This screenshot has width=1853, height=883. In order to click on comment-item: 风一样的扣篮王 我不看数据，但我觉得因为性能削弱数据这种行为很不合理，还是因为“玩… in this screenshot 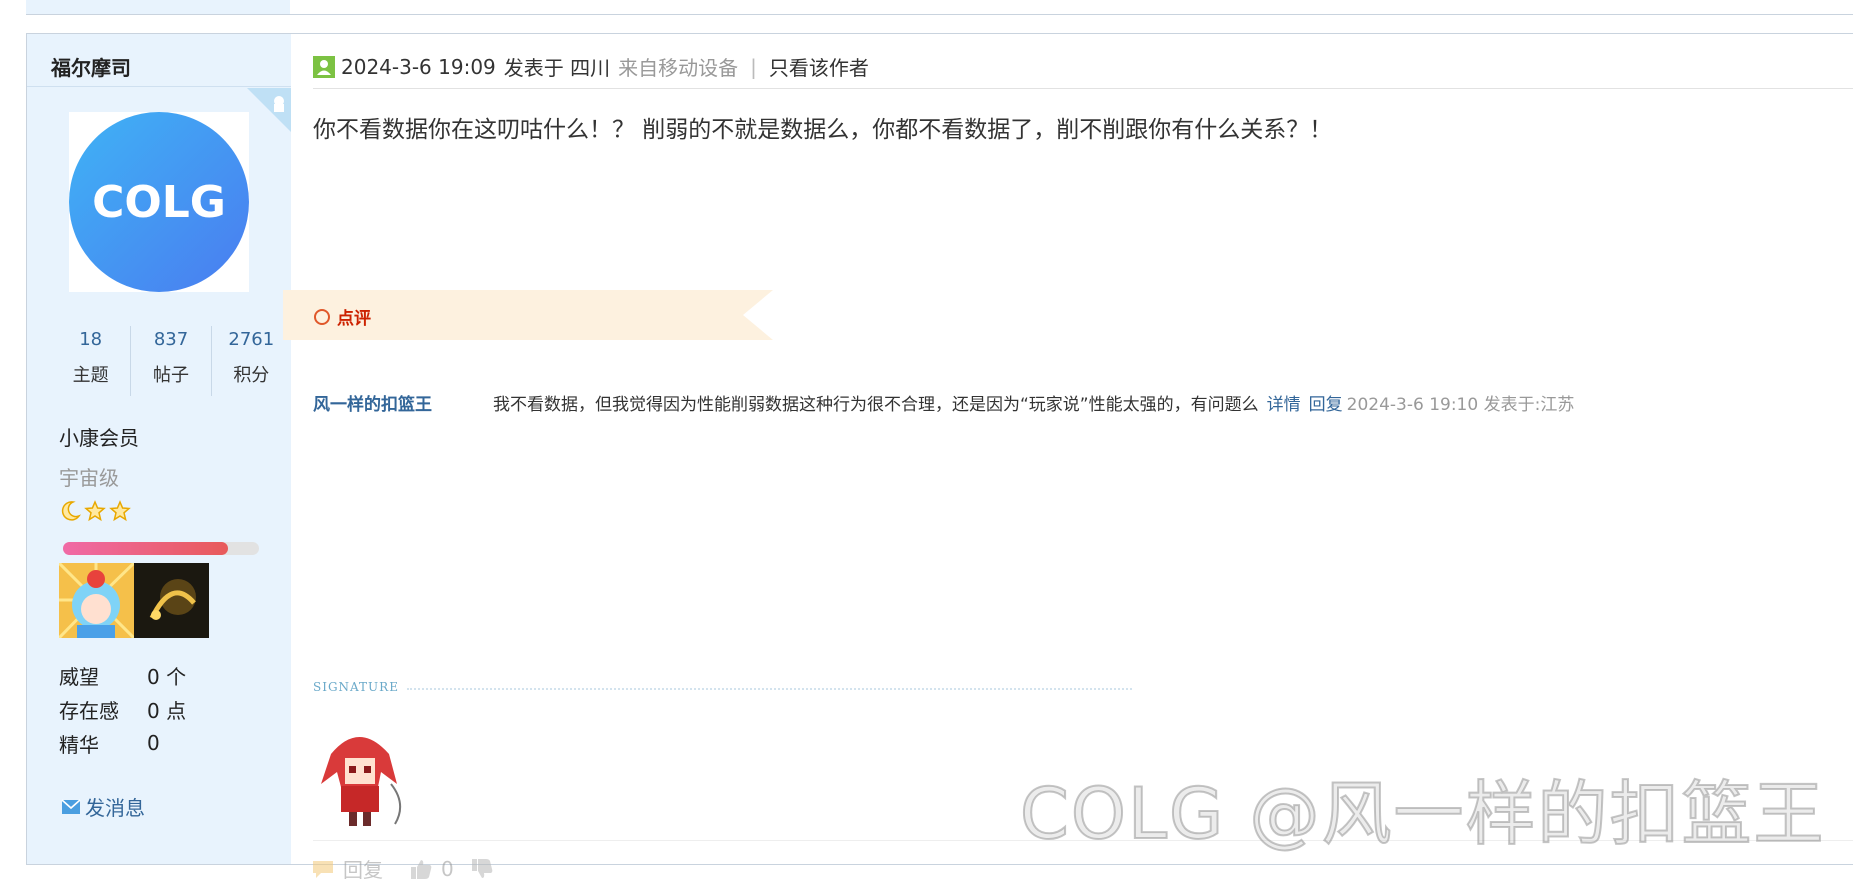, I will do `click(1083, 402)`.